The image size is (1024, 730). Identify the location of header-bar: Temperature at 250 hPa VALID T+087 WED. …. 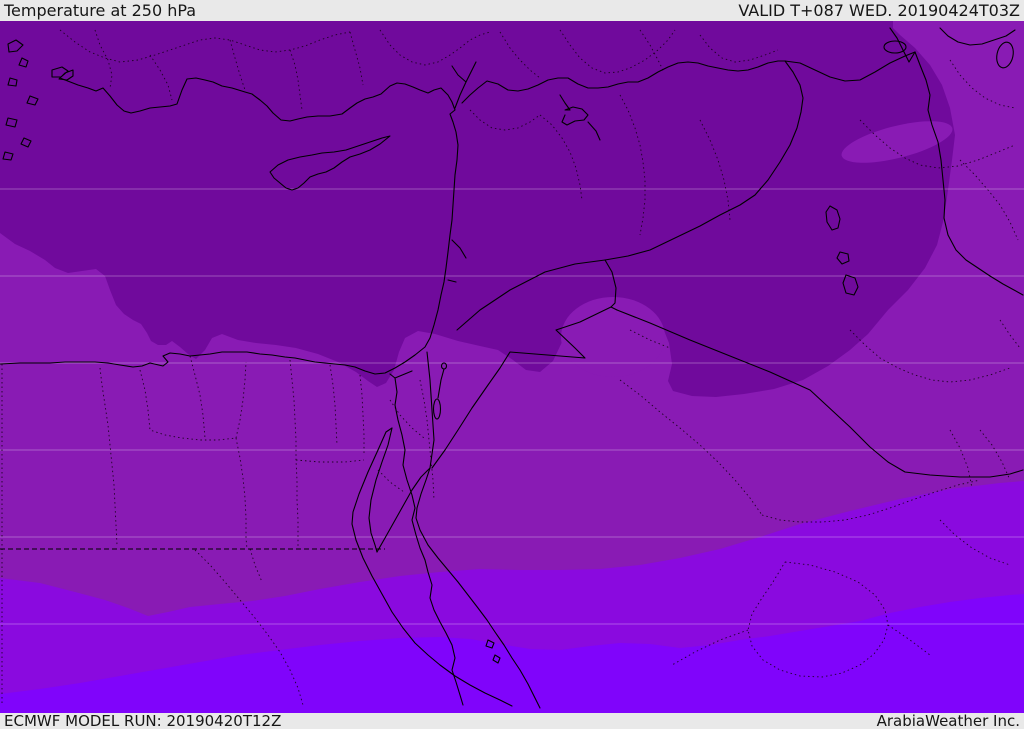
(512, 10).